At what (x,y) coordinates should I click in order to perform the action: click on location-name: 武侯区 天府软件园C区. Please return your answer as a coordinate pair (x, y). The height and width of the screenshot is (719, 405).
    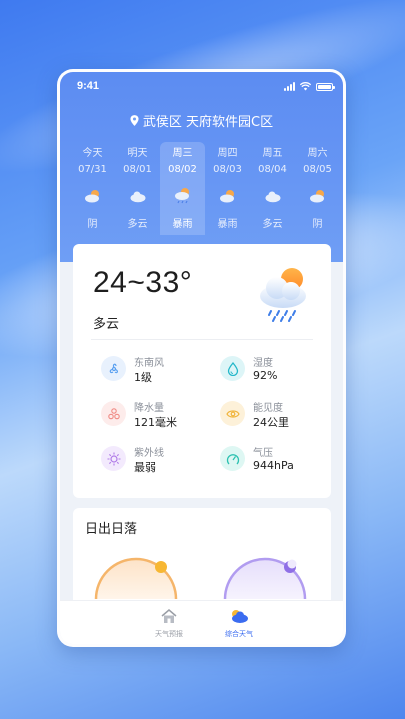
    Looking at the image, I should click on (208, 122).